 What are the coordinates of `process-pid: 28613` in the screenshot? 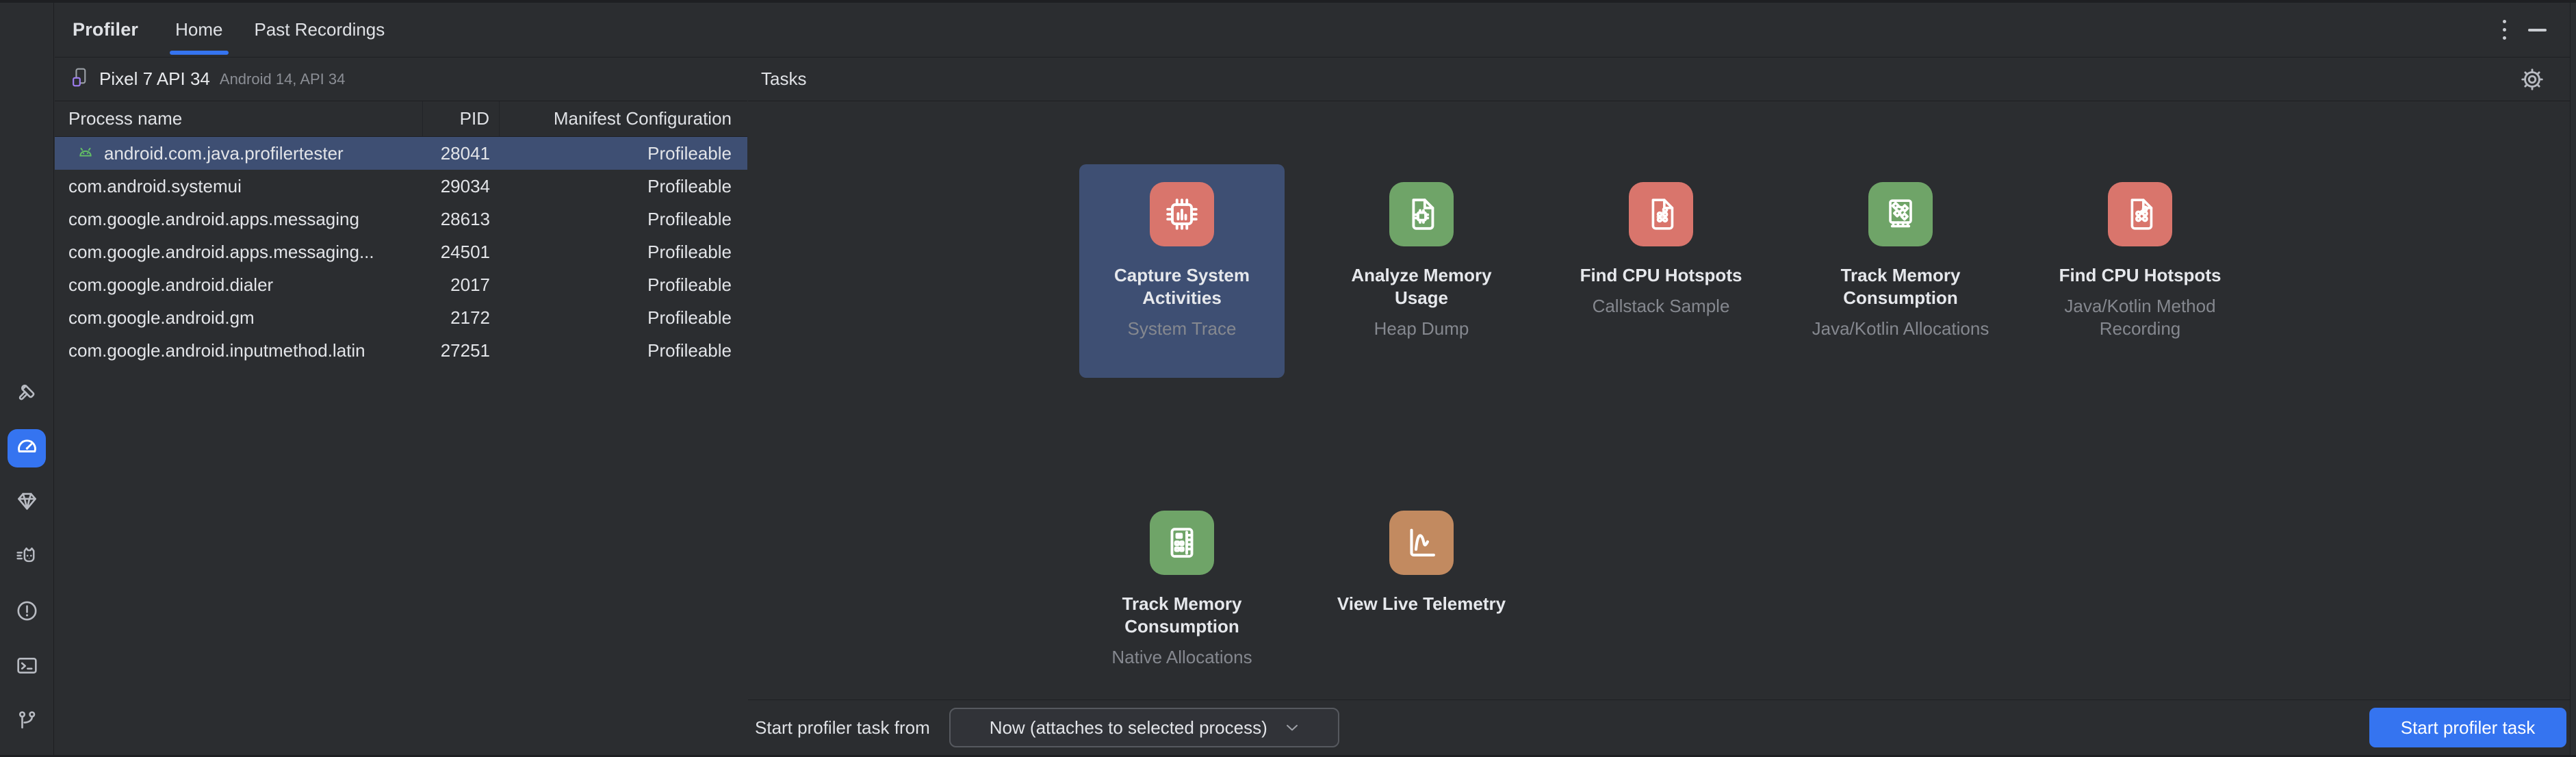 It's located at (465, 219).